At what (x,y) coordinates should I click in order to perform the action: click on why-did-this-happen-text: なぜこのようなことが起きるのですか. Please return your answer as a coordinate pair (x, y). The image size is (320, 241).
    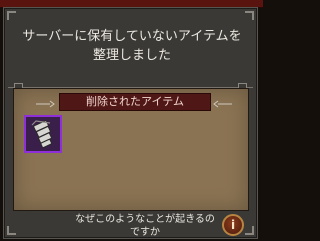
    Looking at the image, I should click on (145, 226).